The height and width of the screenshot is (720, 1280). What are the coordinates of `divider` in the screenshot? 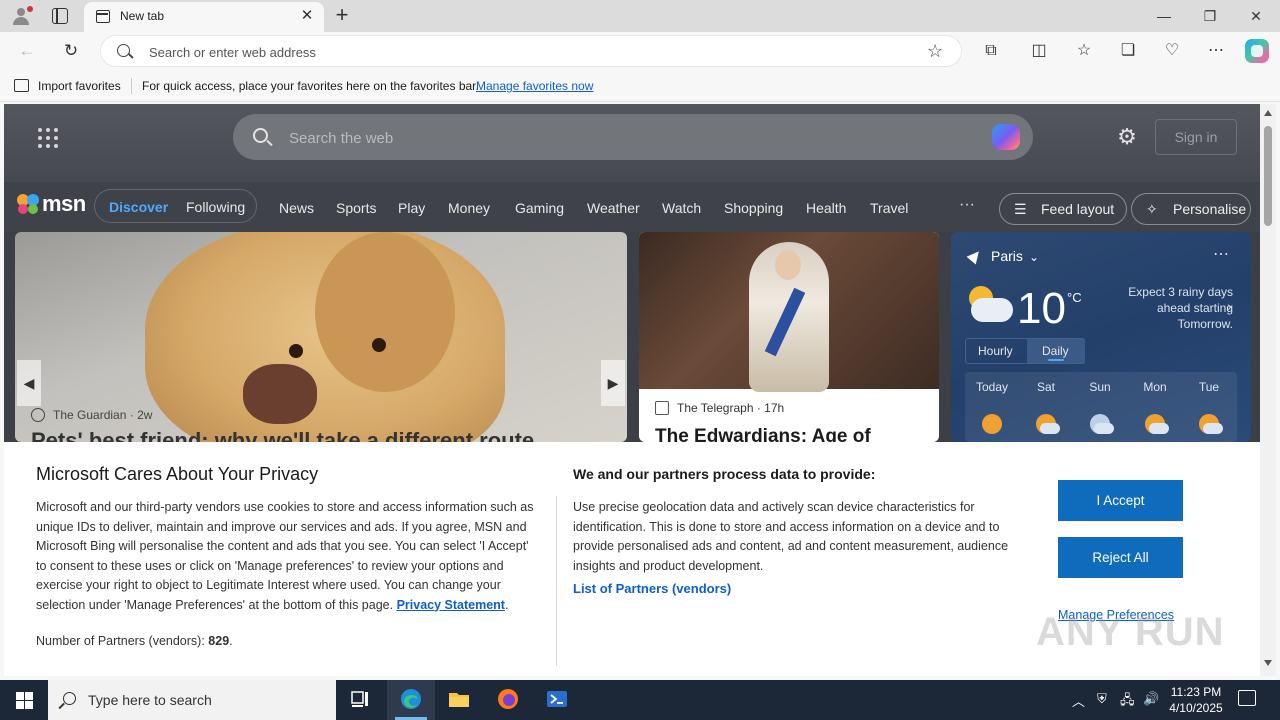 It's located at (131, 86).